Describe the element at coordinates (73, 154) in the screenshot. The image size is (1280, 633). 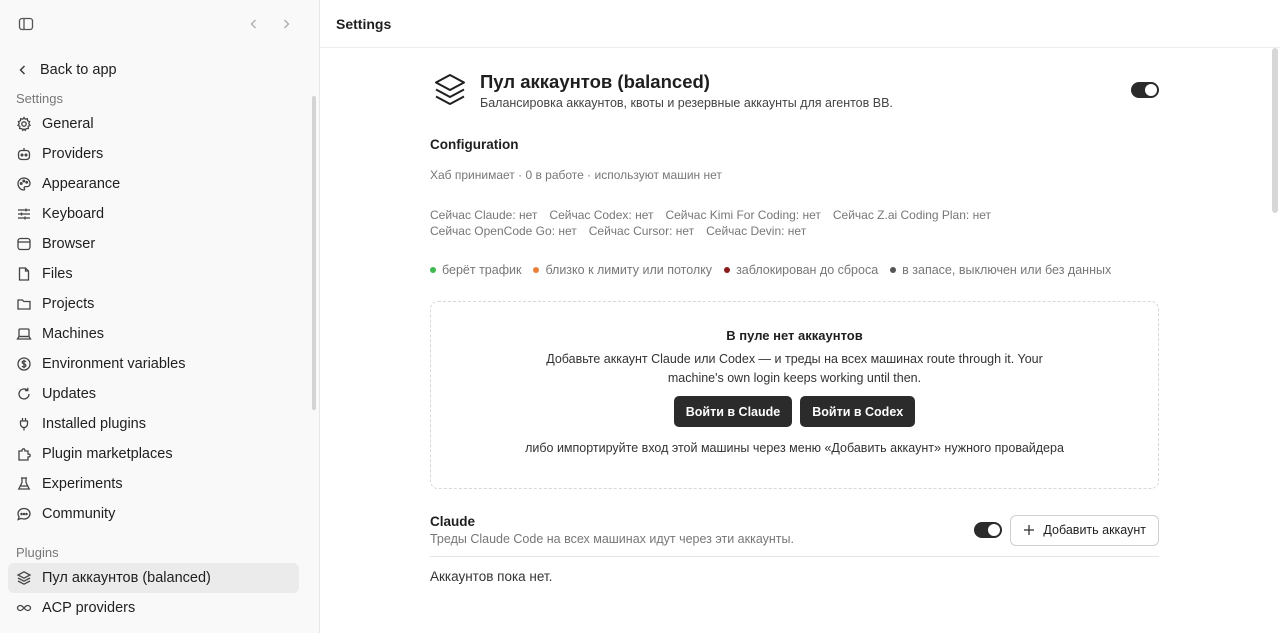
I see `sidebar-item-label: Providers` at that location.